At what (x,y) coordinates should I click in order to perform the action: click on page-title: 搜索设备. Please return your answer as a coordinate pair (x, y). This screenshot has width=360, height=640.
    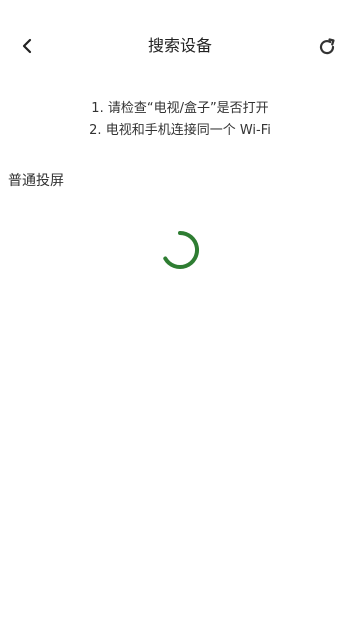
    Looking at the image, I should click on (179, 45).